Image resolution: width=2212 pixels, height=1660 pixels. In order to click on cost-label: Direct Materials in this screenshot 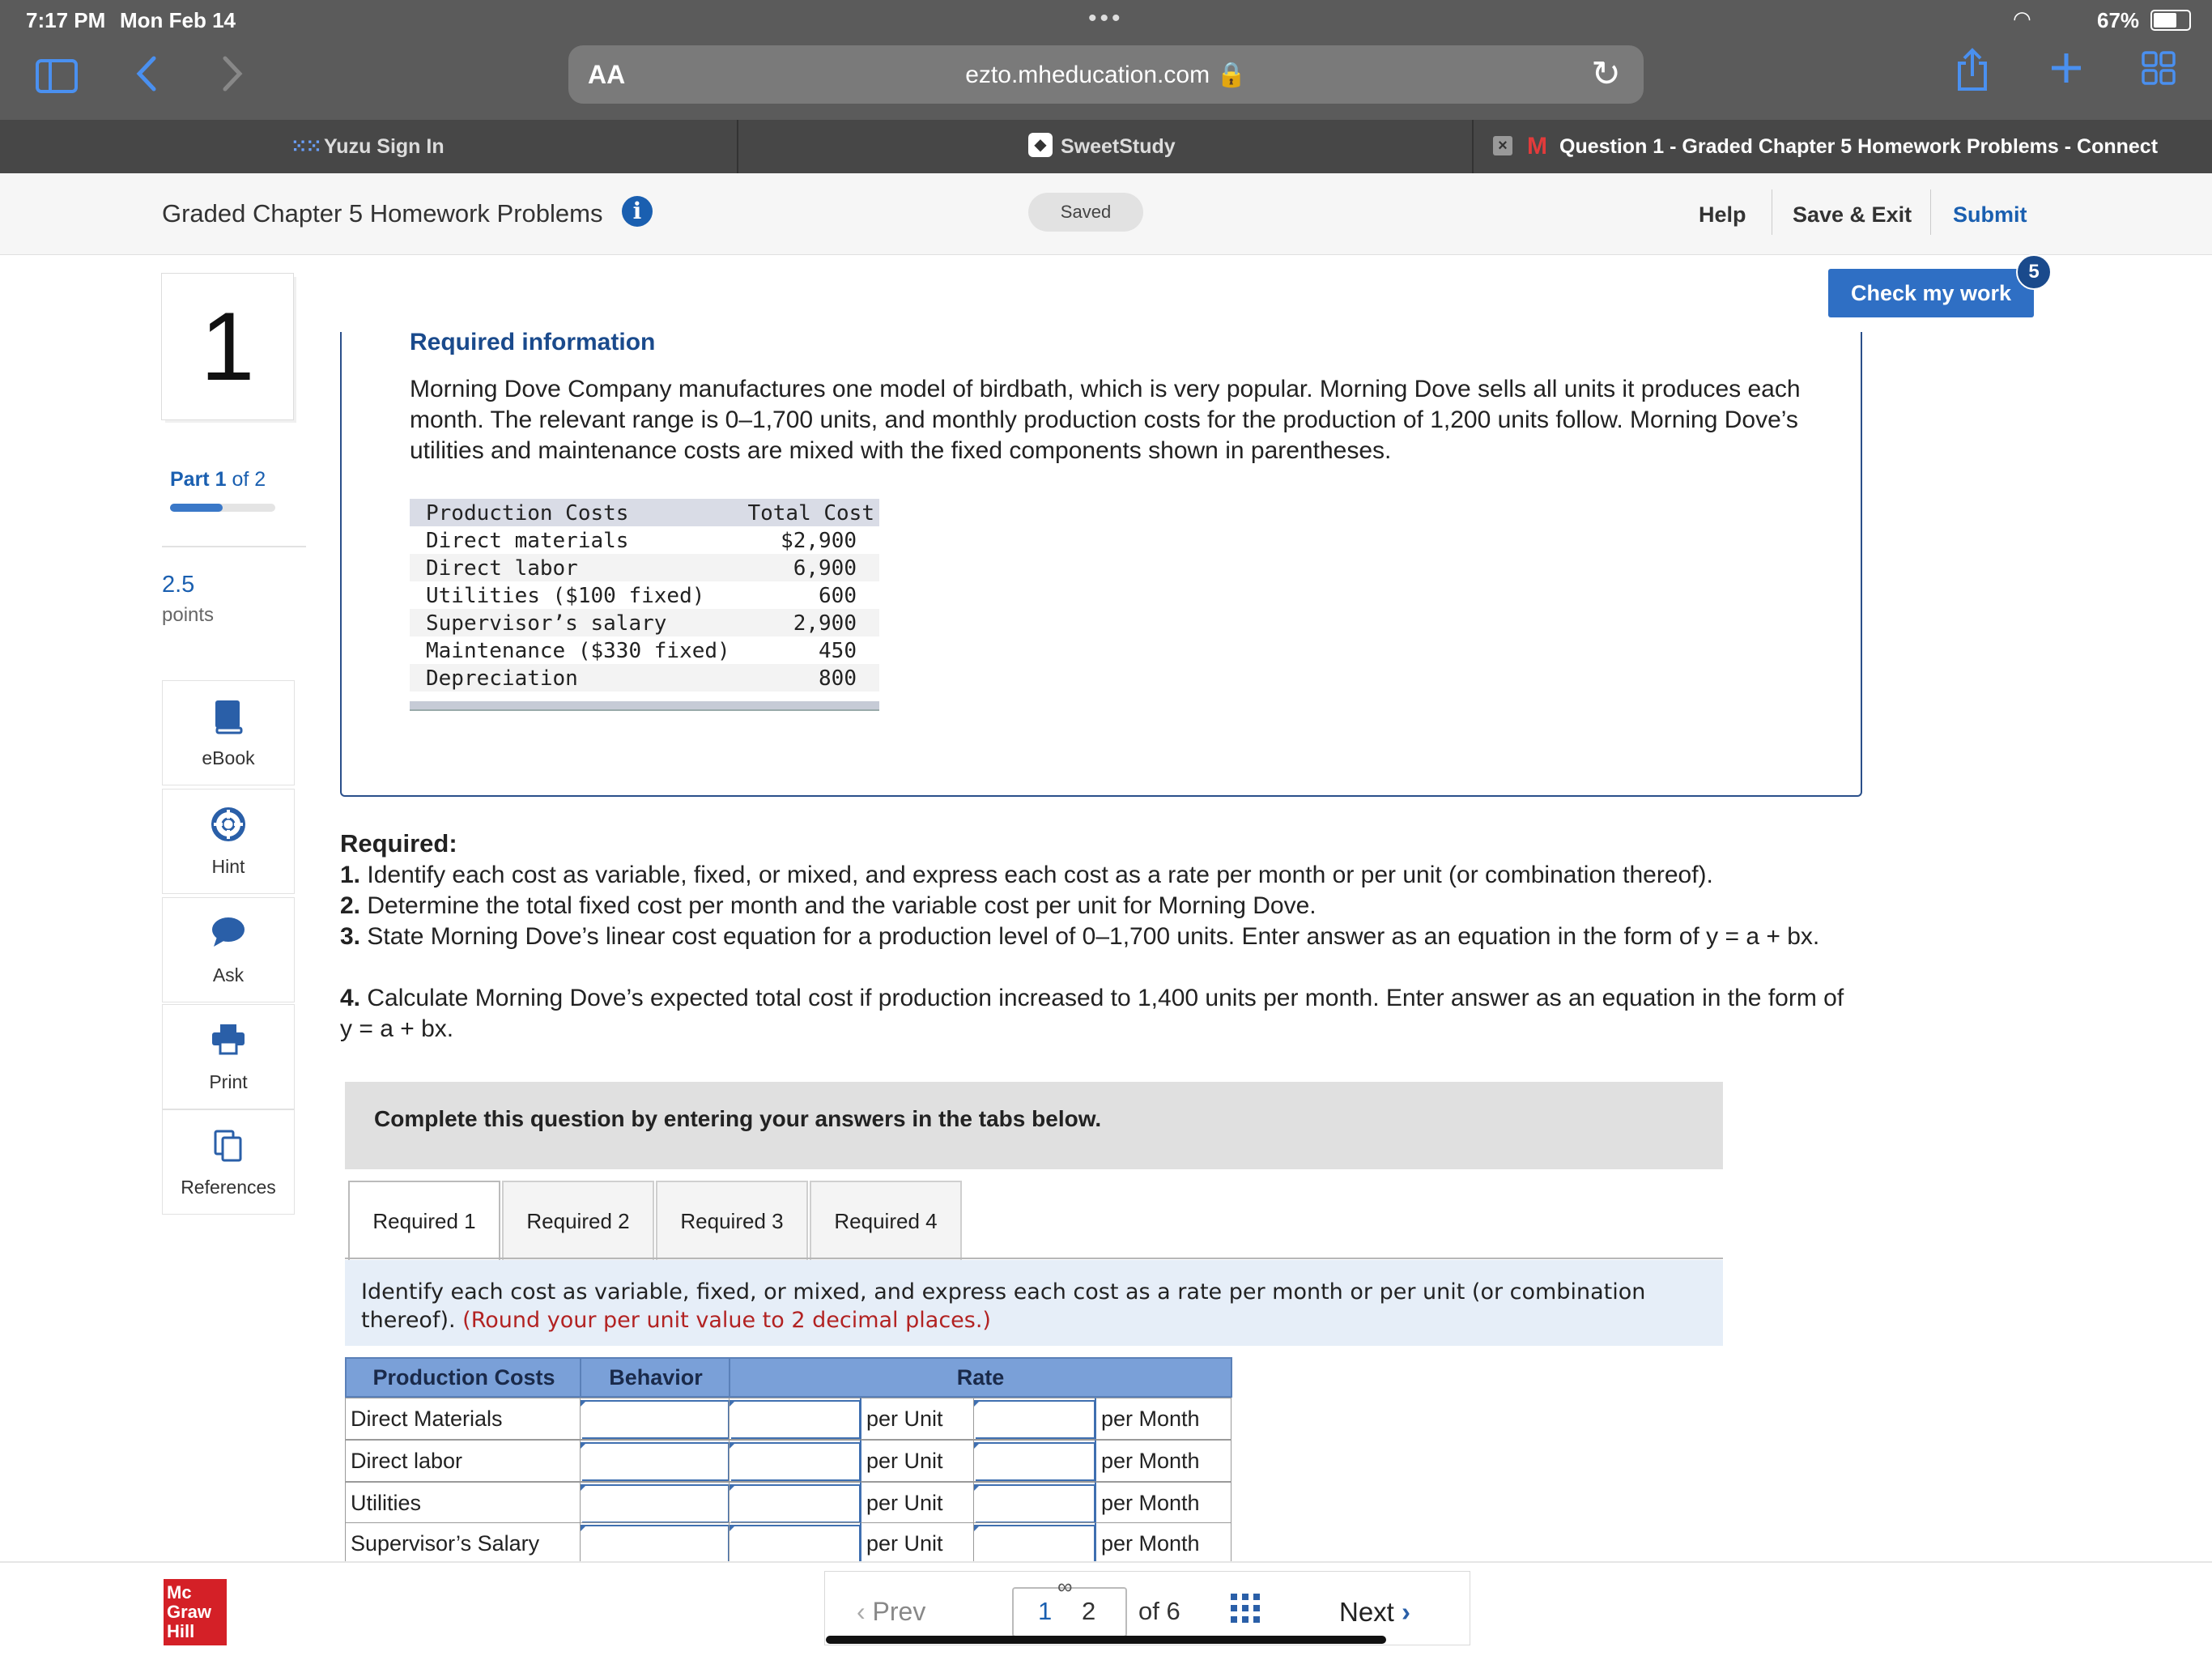, I will do `click(427, 1419)`.